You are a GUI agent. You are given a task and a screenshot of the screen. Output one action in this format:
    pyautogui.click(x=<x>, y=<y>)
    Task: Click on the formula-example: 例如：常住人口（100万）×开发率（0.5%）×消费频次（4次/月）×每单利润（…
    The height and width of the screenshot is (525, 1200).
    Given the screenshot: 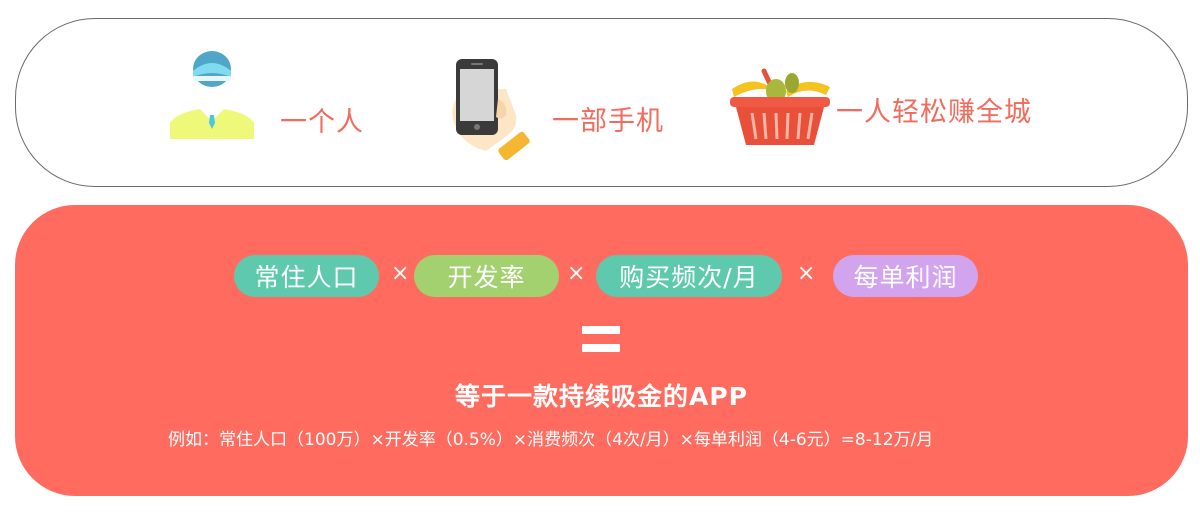 What is the action you would take?
    pyautogui.click(x=551, y=440)
    